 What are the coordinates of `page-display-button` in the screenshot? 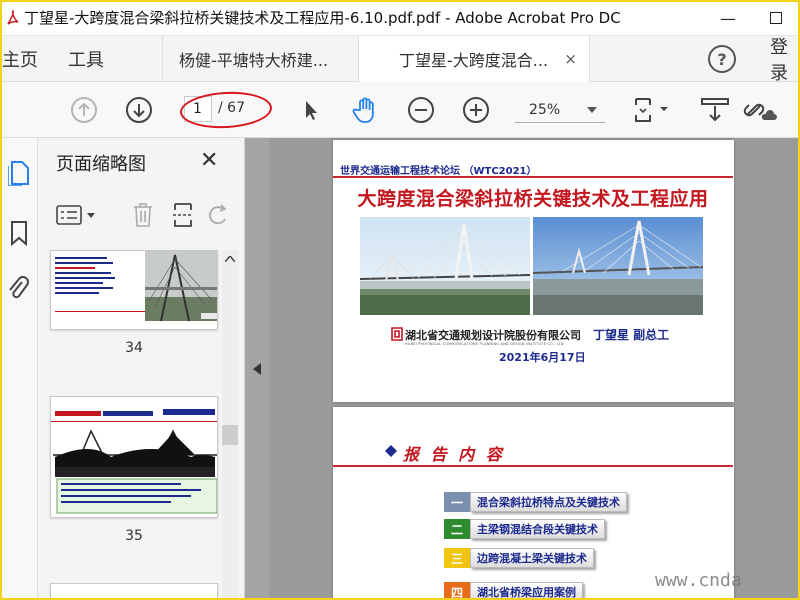 It's located at (652, 110).